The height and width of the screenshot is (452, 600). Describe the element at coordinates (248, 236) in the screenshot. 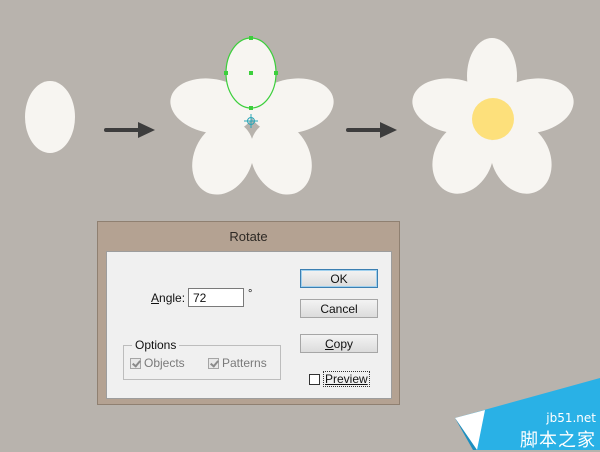

I see `dialog-title: Rotate` at that location.